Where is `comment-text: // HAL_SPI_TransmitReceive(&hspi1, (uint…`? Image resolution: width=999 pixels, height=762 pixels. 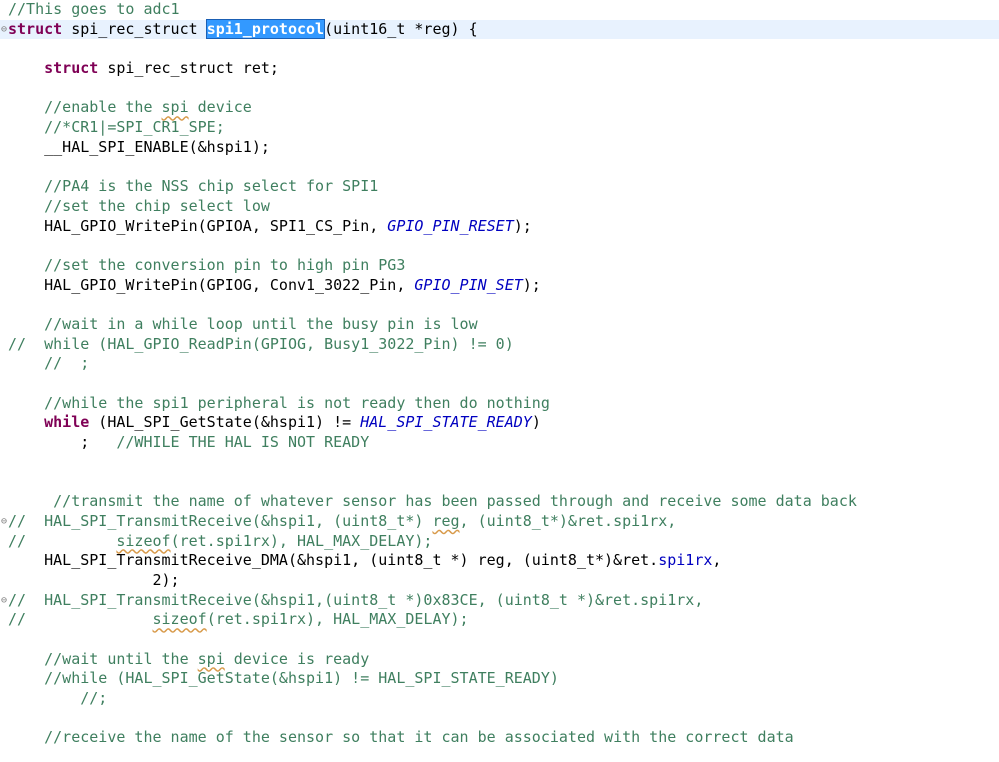
comment-text: // HAL_SPI_TransmitReceive(&hspi1, (uint… is located at coordinates (220, 520).